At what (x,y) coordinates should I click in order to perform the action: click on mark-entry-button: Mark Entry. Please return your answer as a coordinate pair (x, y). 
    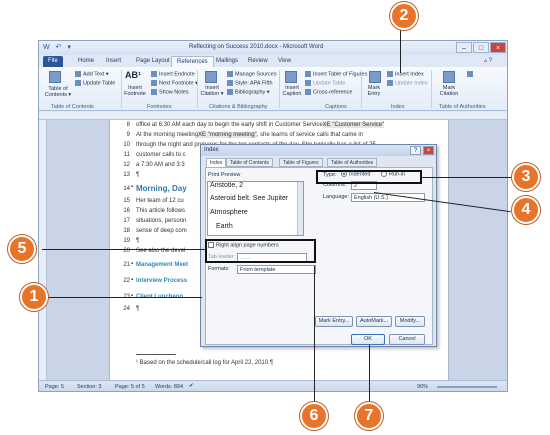
    Looking at the image, I should click on (374, 91).